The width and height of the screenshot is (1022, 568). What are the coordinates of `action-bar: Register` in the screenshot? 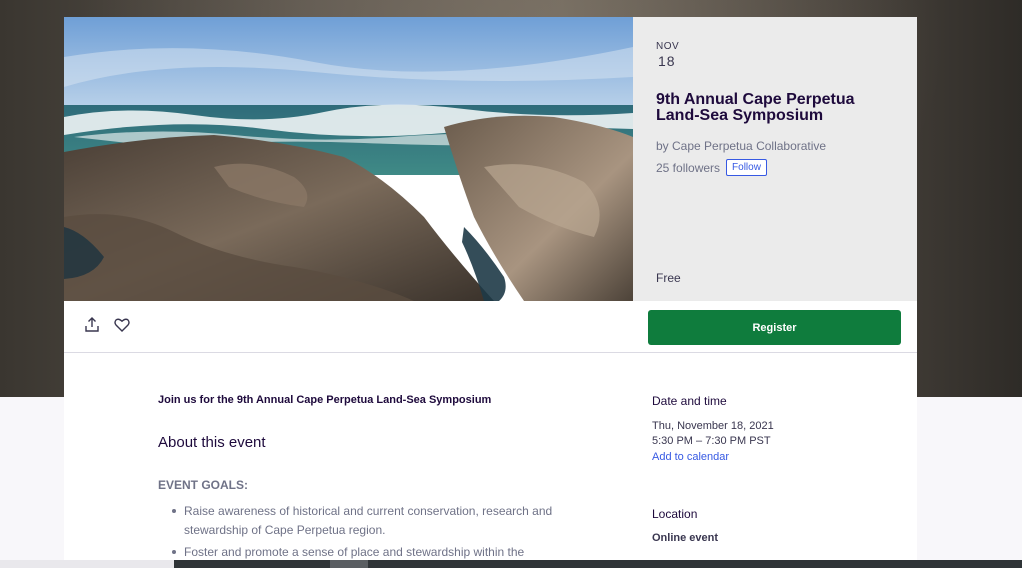 It's located at (490, 327).